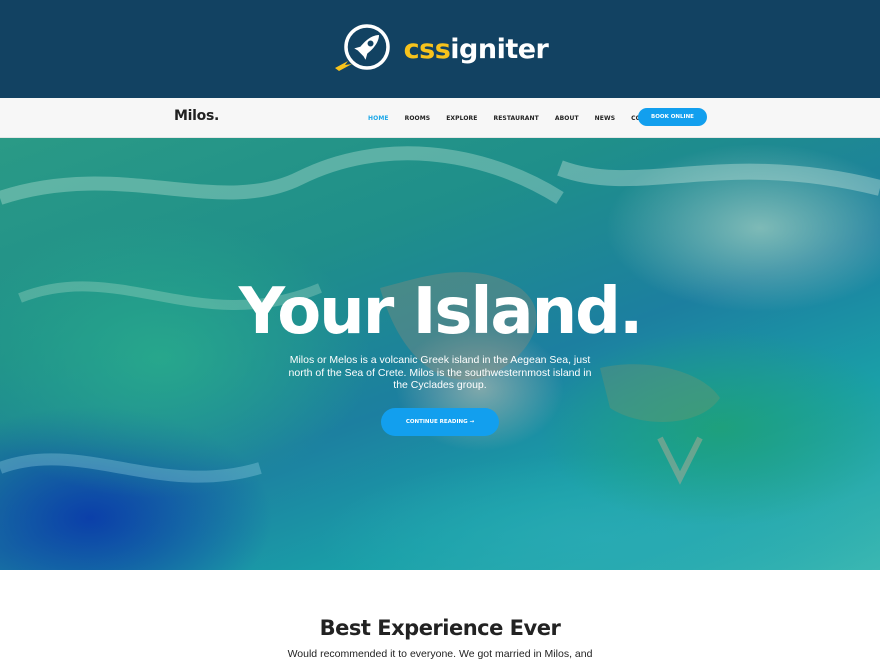 The width and height of the screenshot is (880, 660). I want to click on nav-item-restaurant: RESTAURANT, so click(515, 118).